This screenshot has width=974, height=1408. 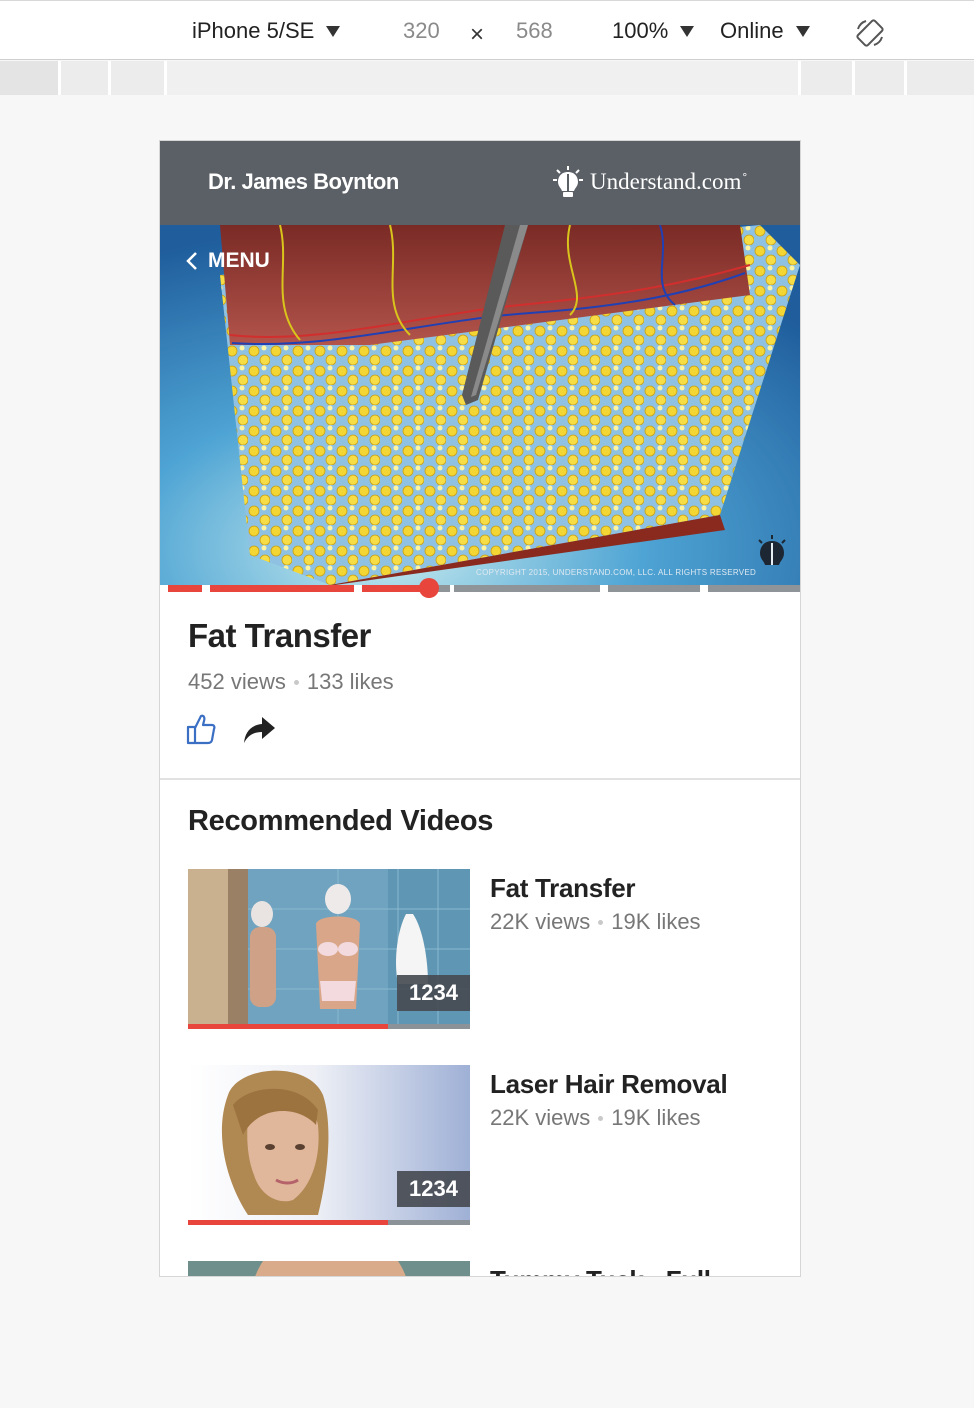 What do you see at coordinates (568, 181) in the screenshot?
I see `lightbulb-logo-icon` at bounding box center [568, 181].